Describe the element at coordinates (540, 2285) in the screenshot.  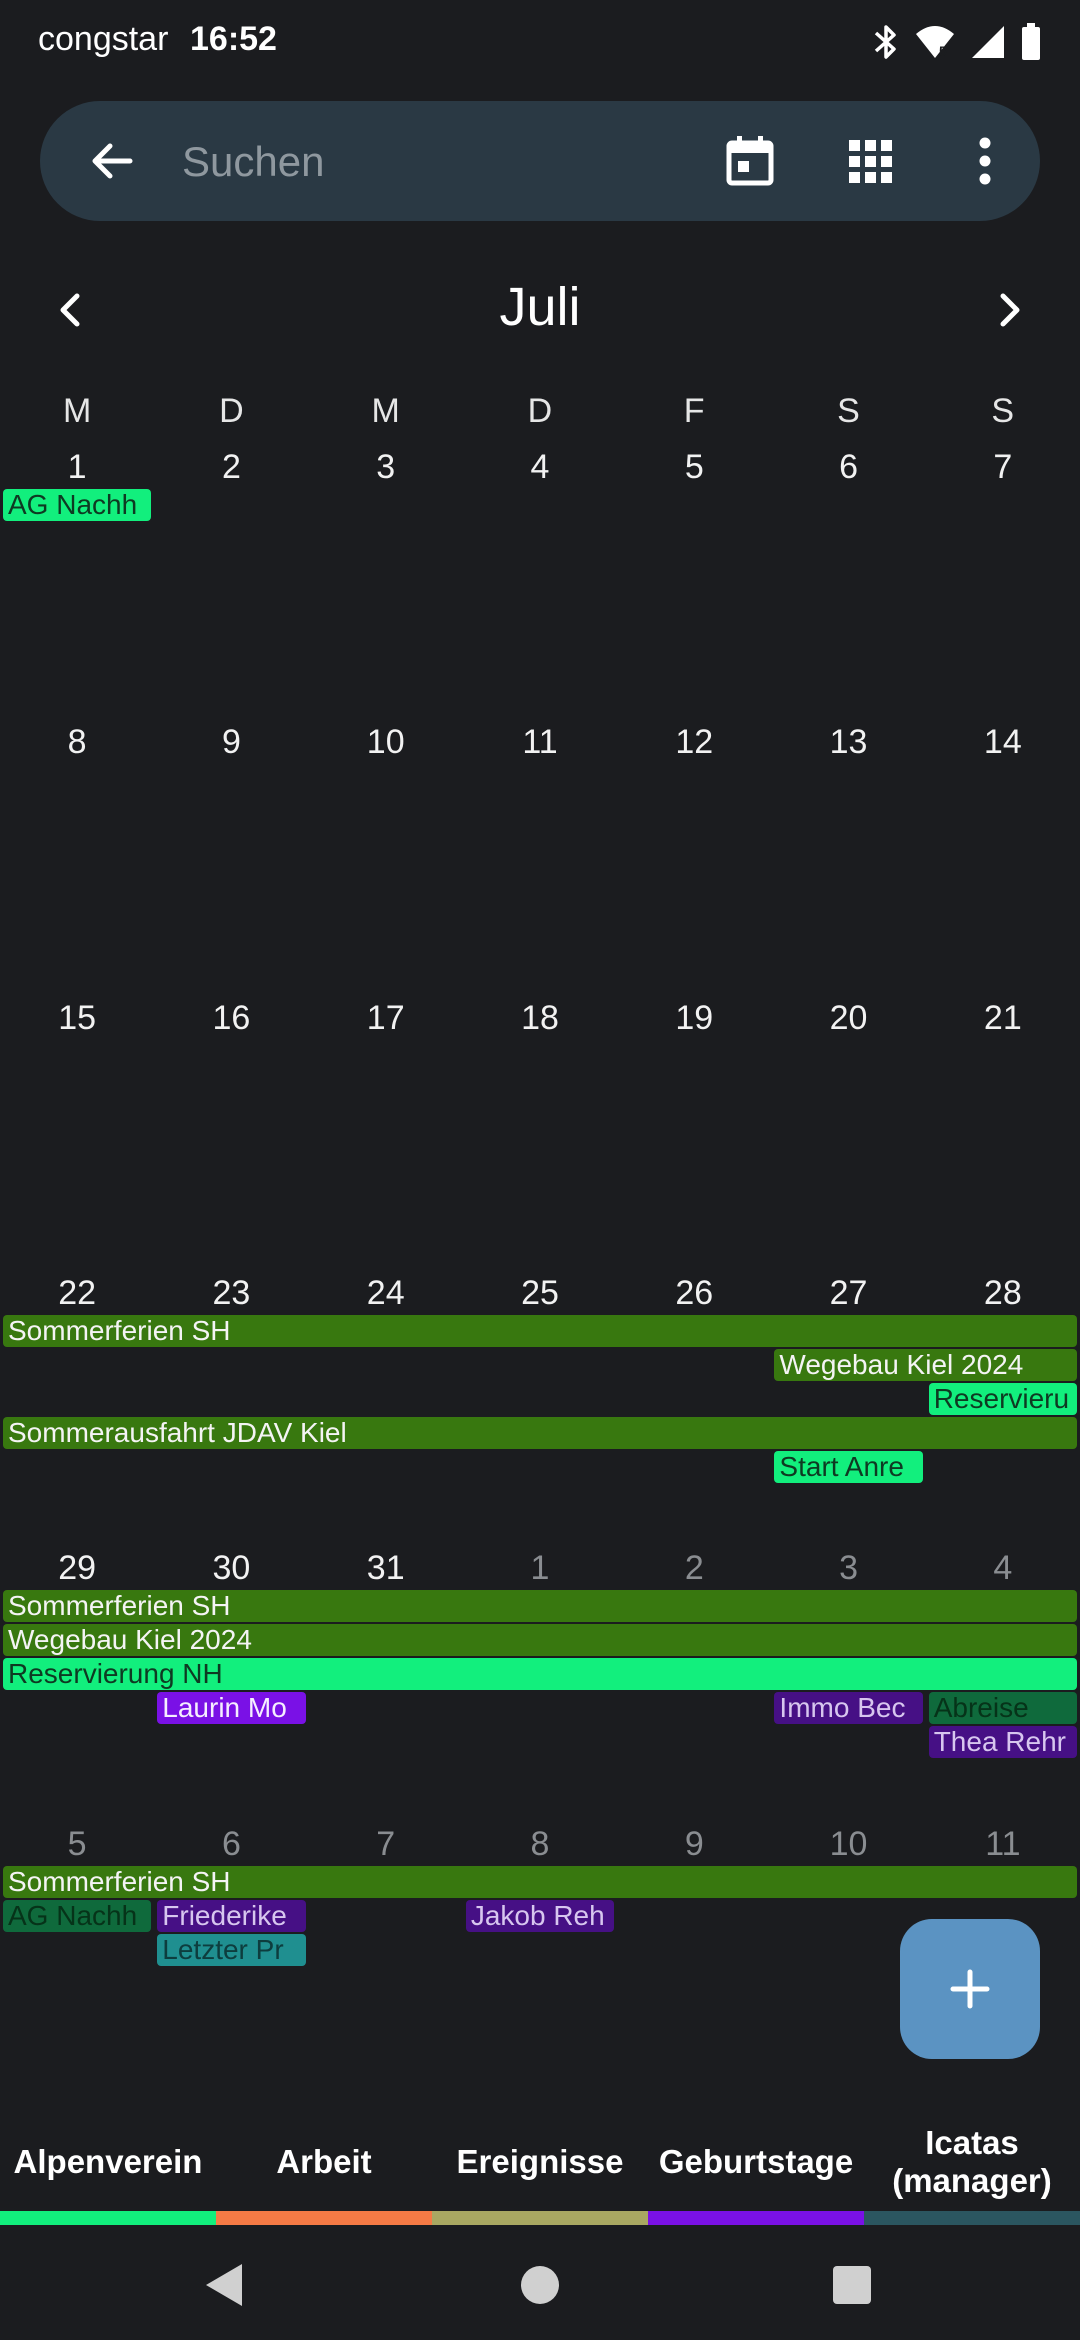
I see `home-circle-icon` at that location.